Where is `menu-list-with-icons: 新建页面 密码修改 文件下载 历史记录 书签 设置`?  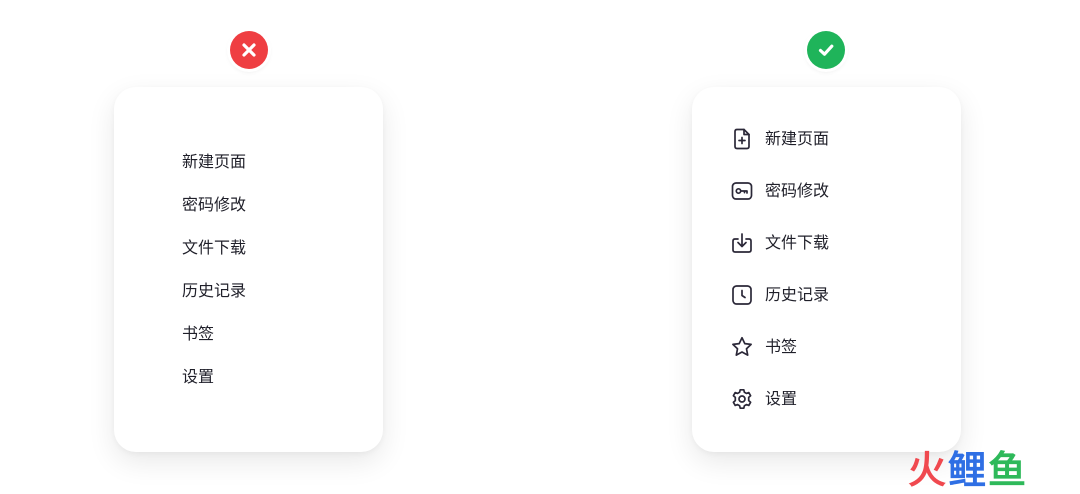 menu-list-with-icons: 新建页面 密码修改 文件下载 历史记录 书签 设置 is located at coordinates (779, 283).